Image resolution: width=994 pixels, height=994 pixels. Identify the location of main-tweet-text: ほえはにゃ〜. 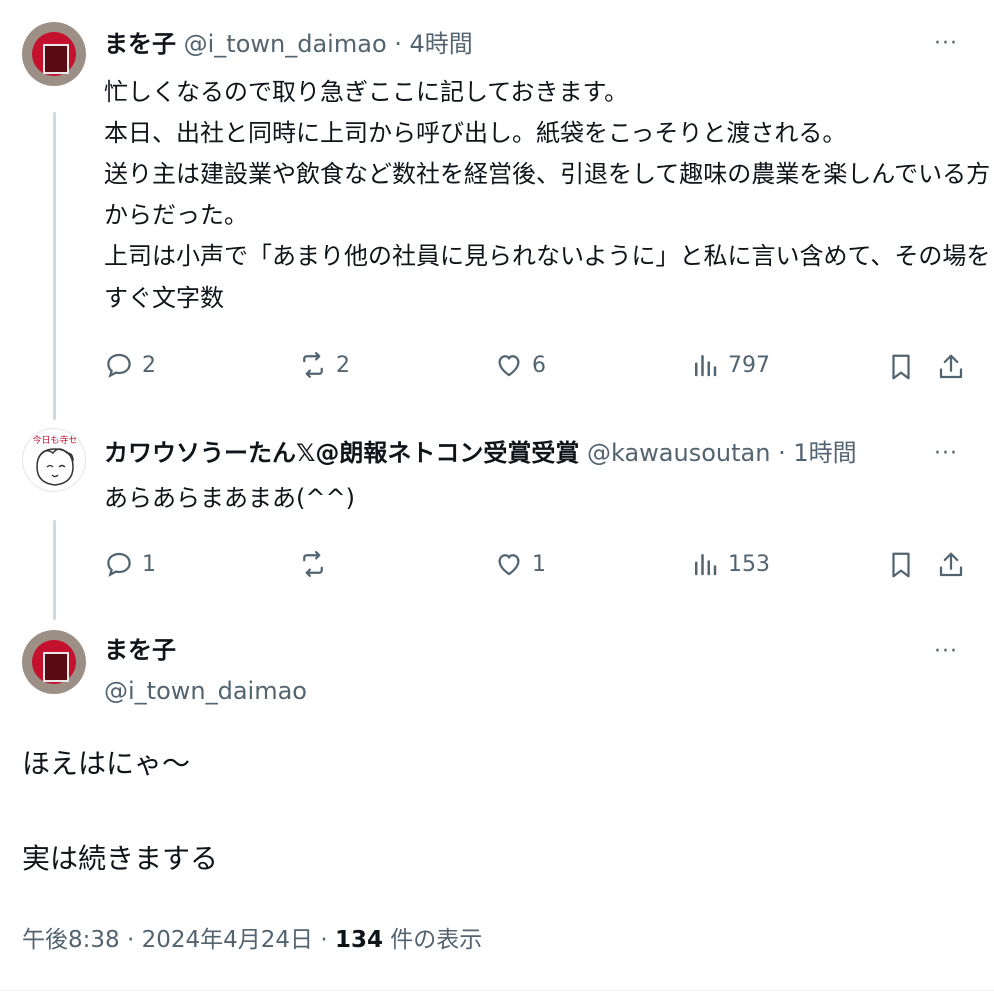
(106, 763).